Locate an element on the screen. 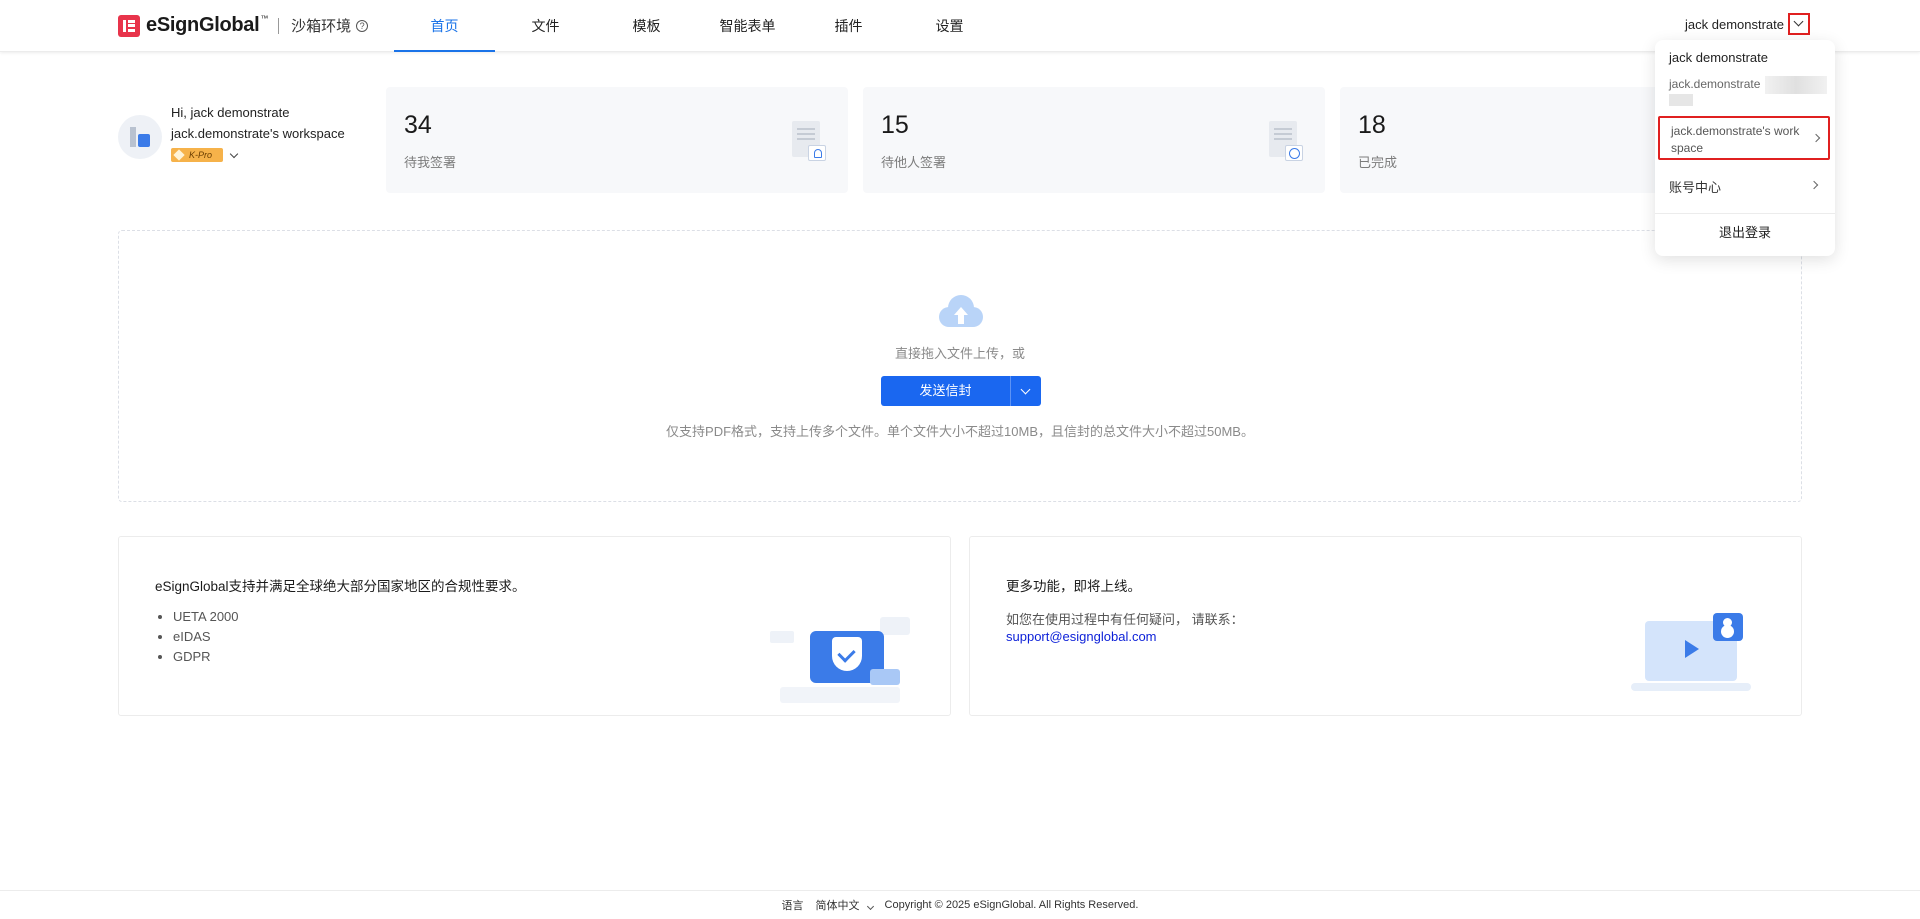  user-name: jack demonstrate is located at coordinates (1734, 24).